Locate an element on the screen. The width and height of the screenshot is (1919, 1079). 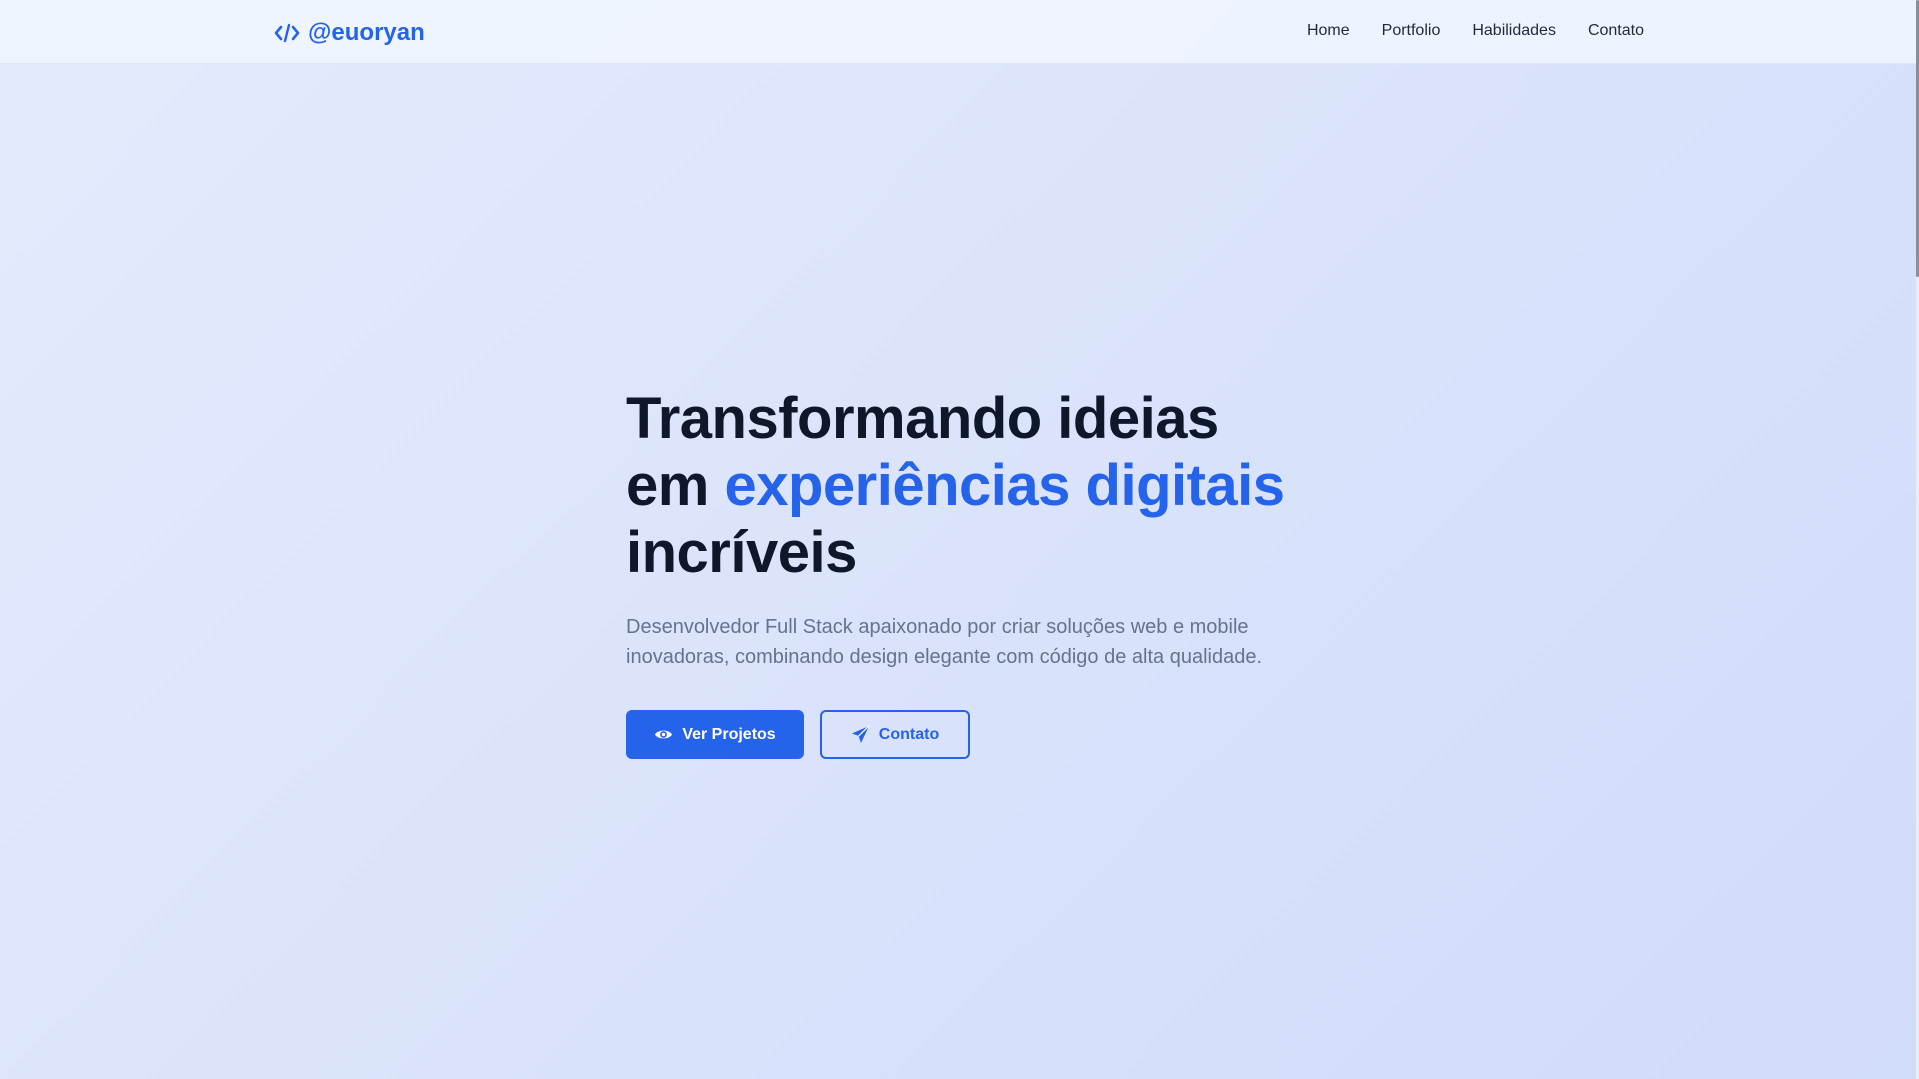
paper-plane-icon is located at coordinates (860, 734).